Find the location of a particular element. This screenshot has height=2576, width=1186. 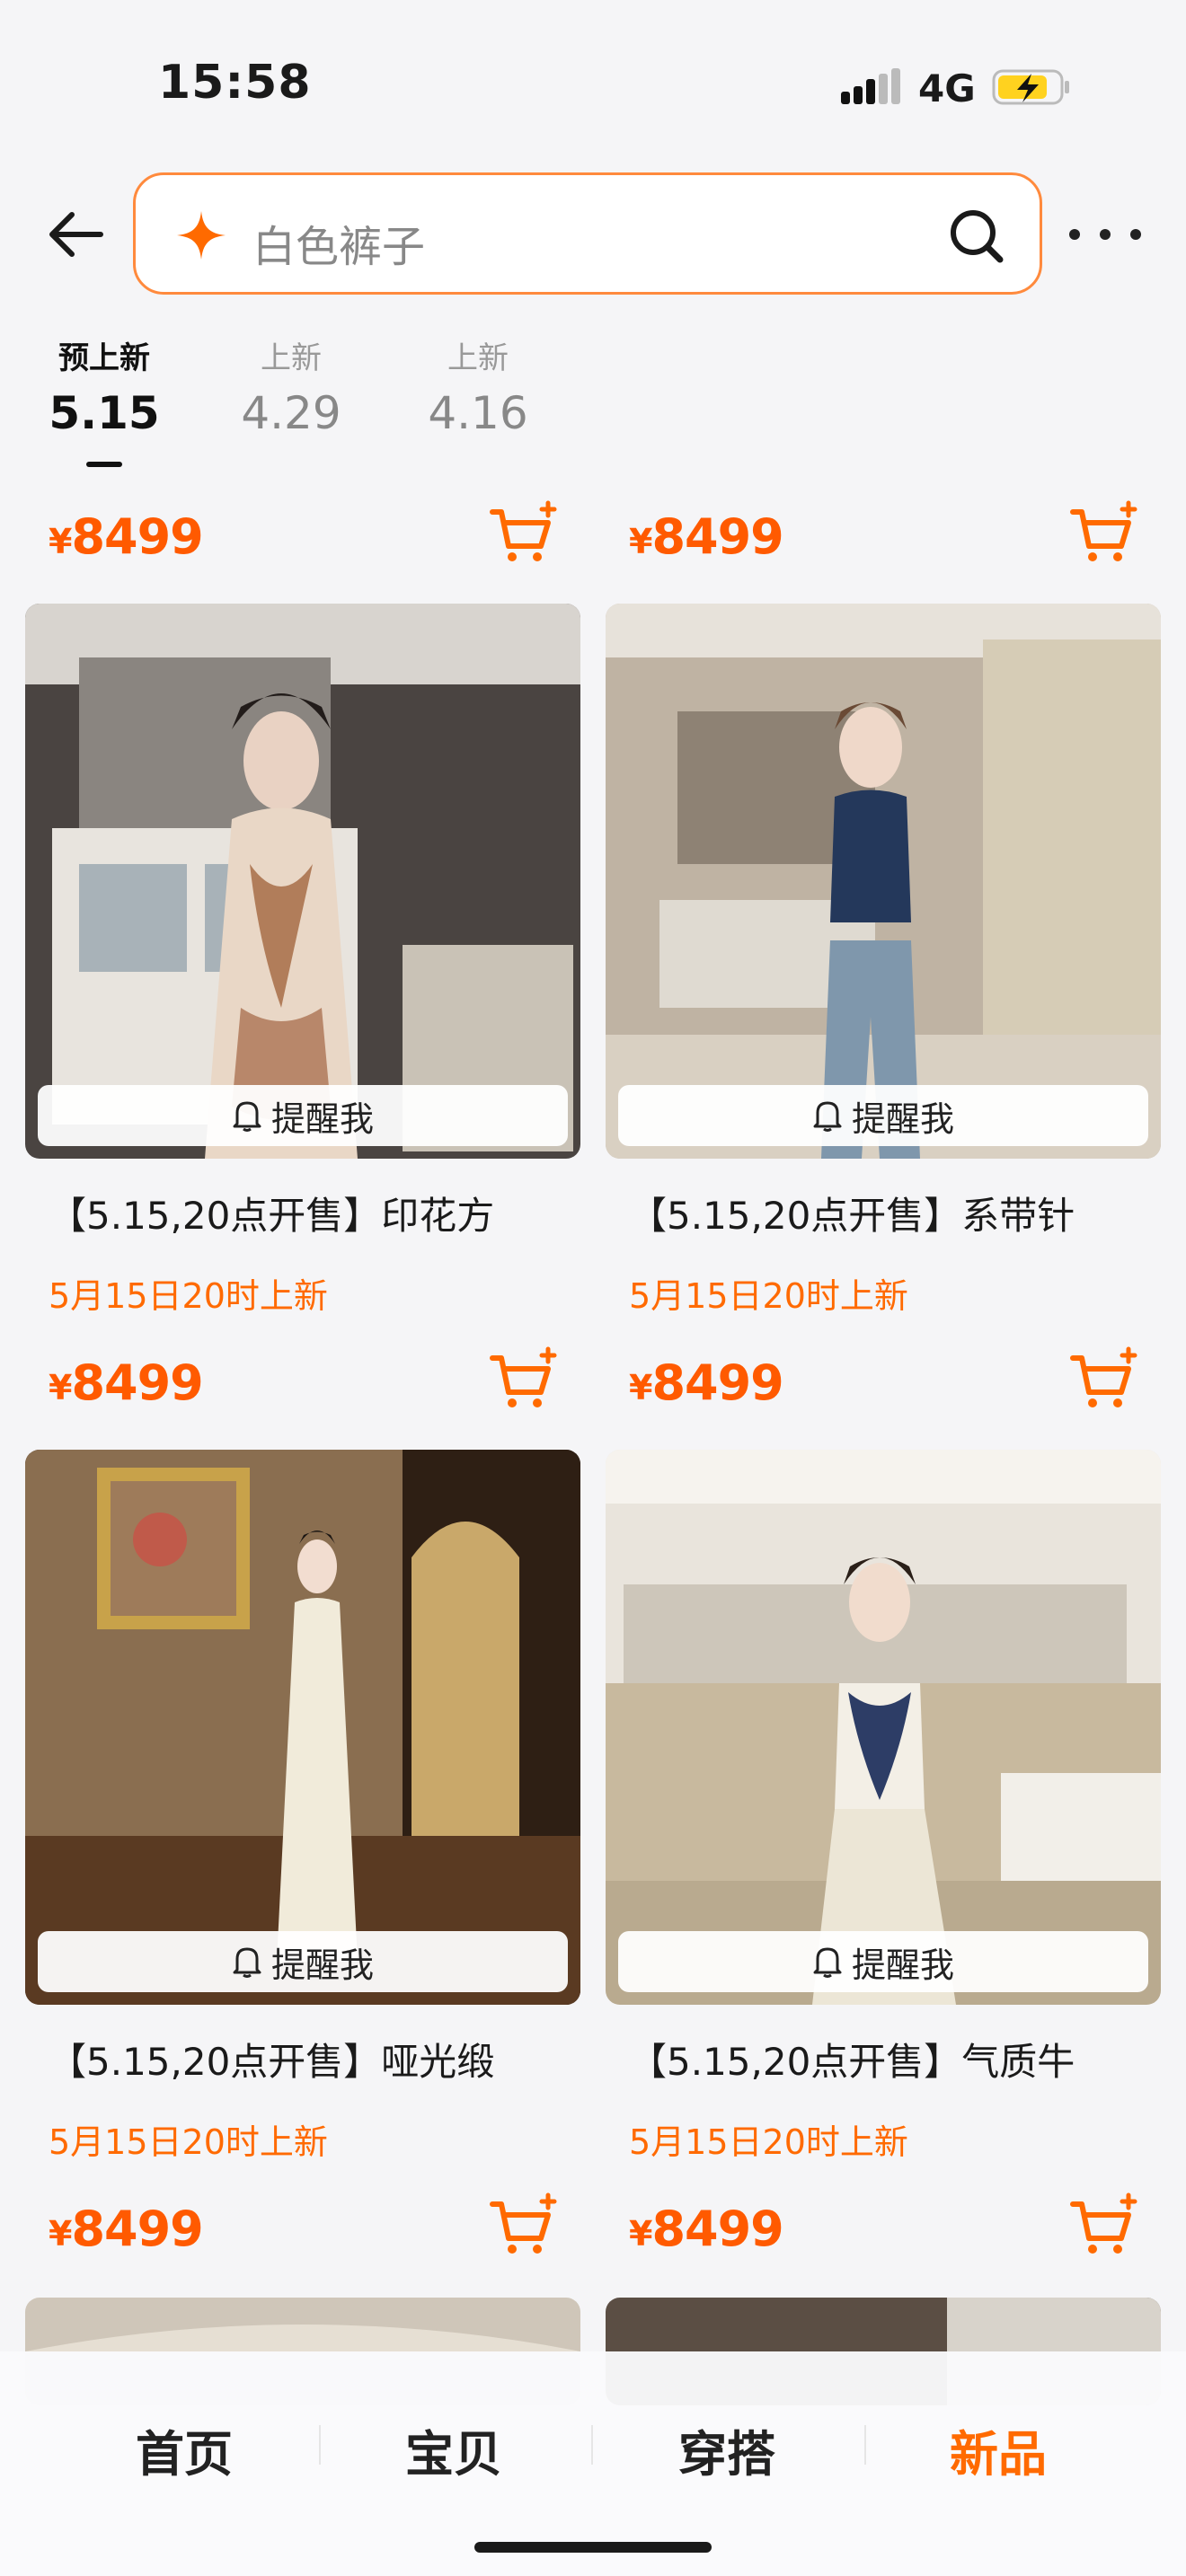

arrow-left-icon is located at coordinates (76, 234).